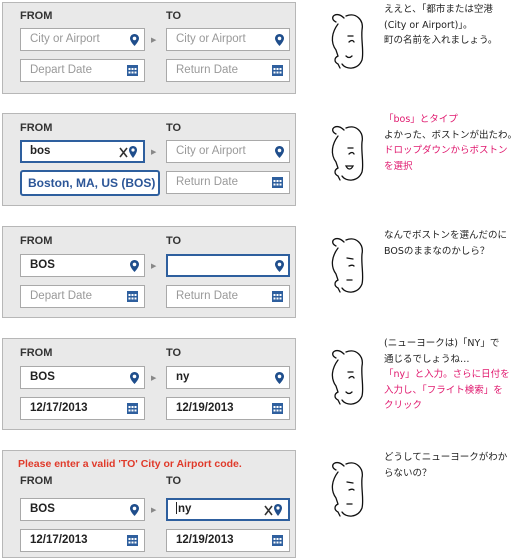  What do you see at coordinates (446, 457) in the screenshot?
I see `note-line: どうしてニューヨークがわか` at bounding box center [446, 457].